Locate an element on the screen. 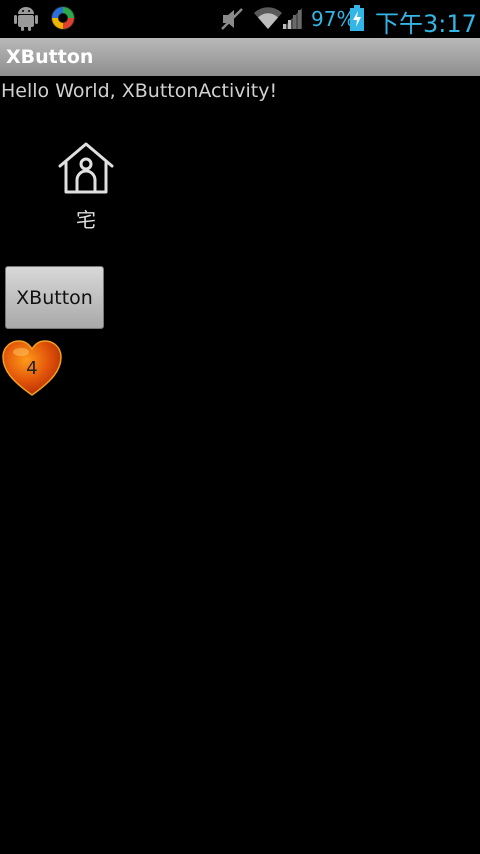 Image resolution: width=480 pixels, height=854 pixels. xbutton-button: XButton is located at coordinates (54, 297).